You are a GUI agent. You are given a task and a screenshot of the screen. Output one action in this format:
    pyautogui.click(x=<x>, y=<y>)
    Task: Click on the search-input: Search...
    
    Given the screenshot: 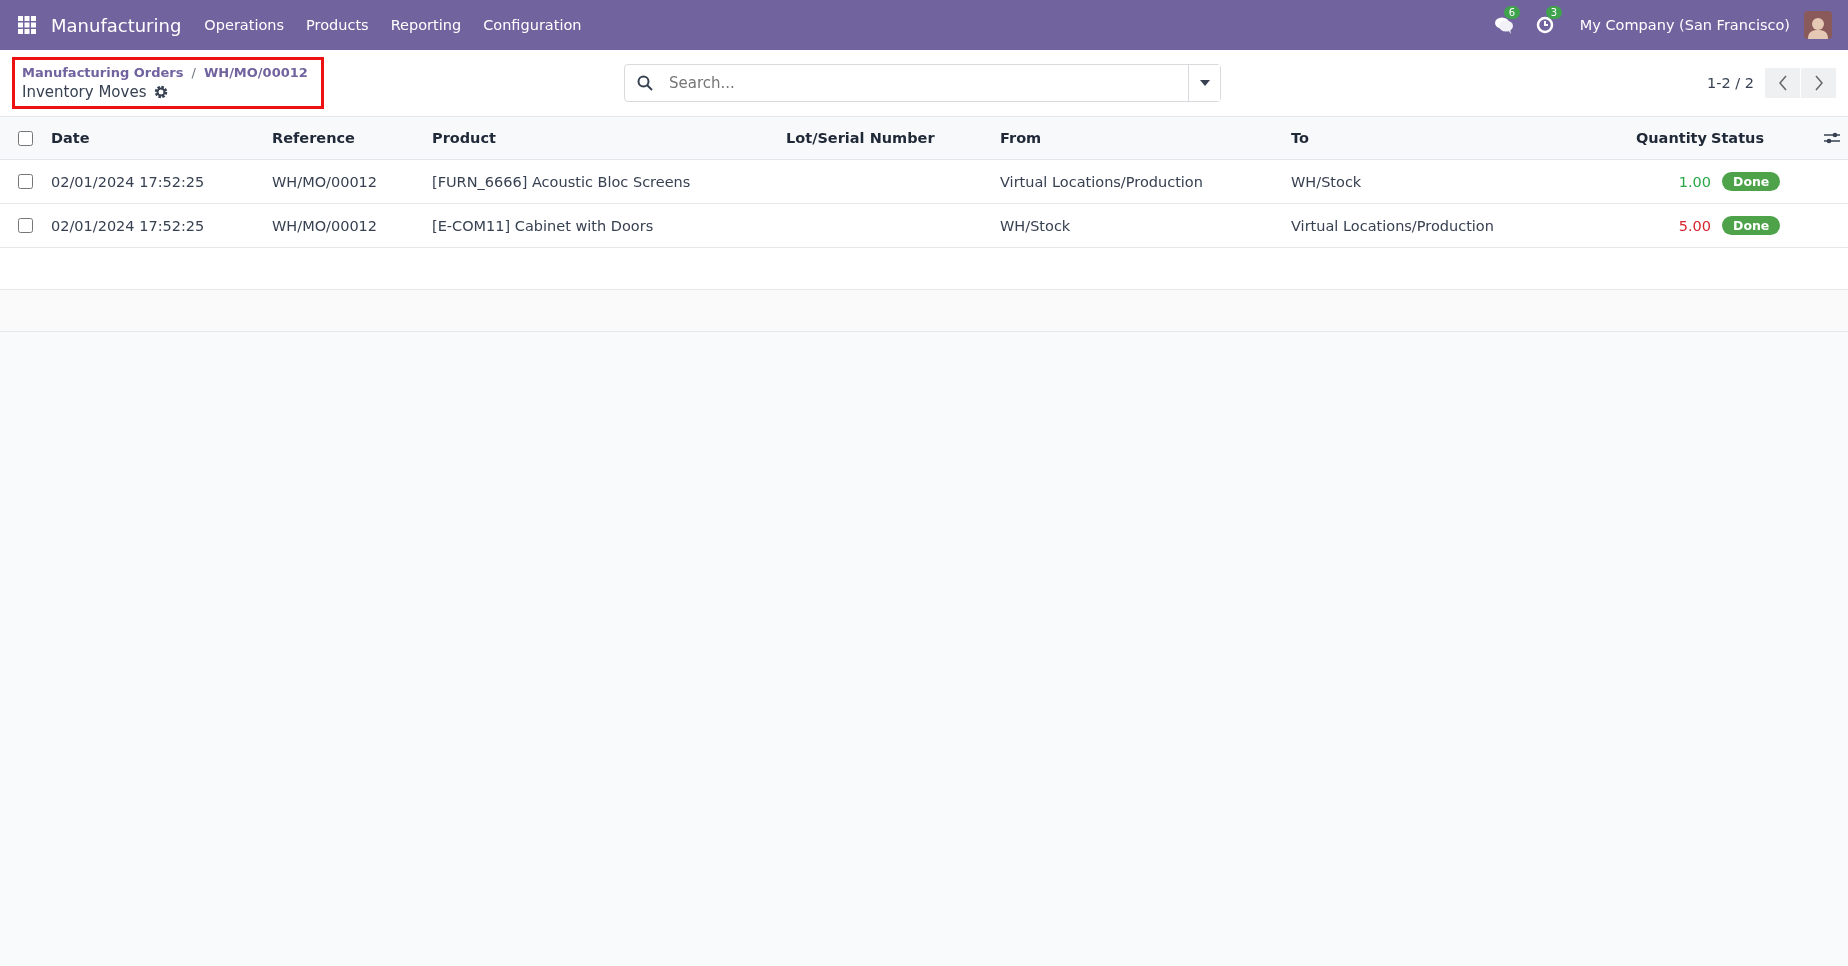 What is the action you would take?
    pyautogui.click(x=927, y=83)
    